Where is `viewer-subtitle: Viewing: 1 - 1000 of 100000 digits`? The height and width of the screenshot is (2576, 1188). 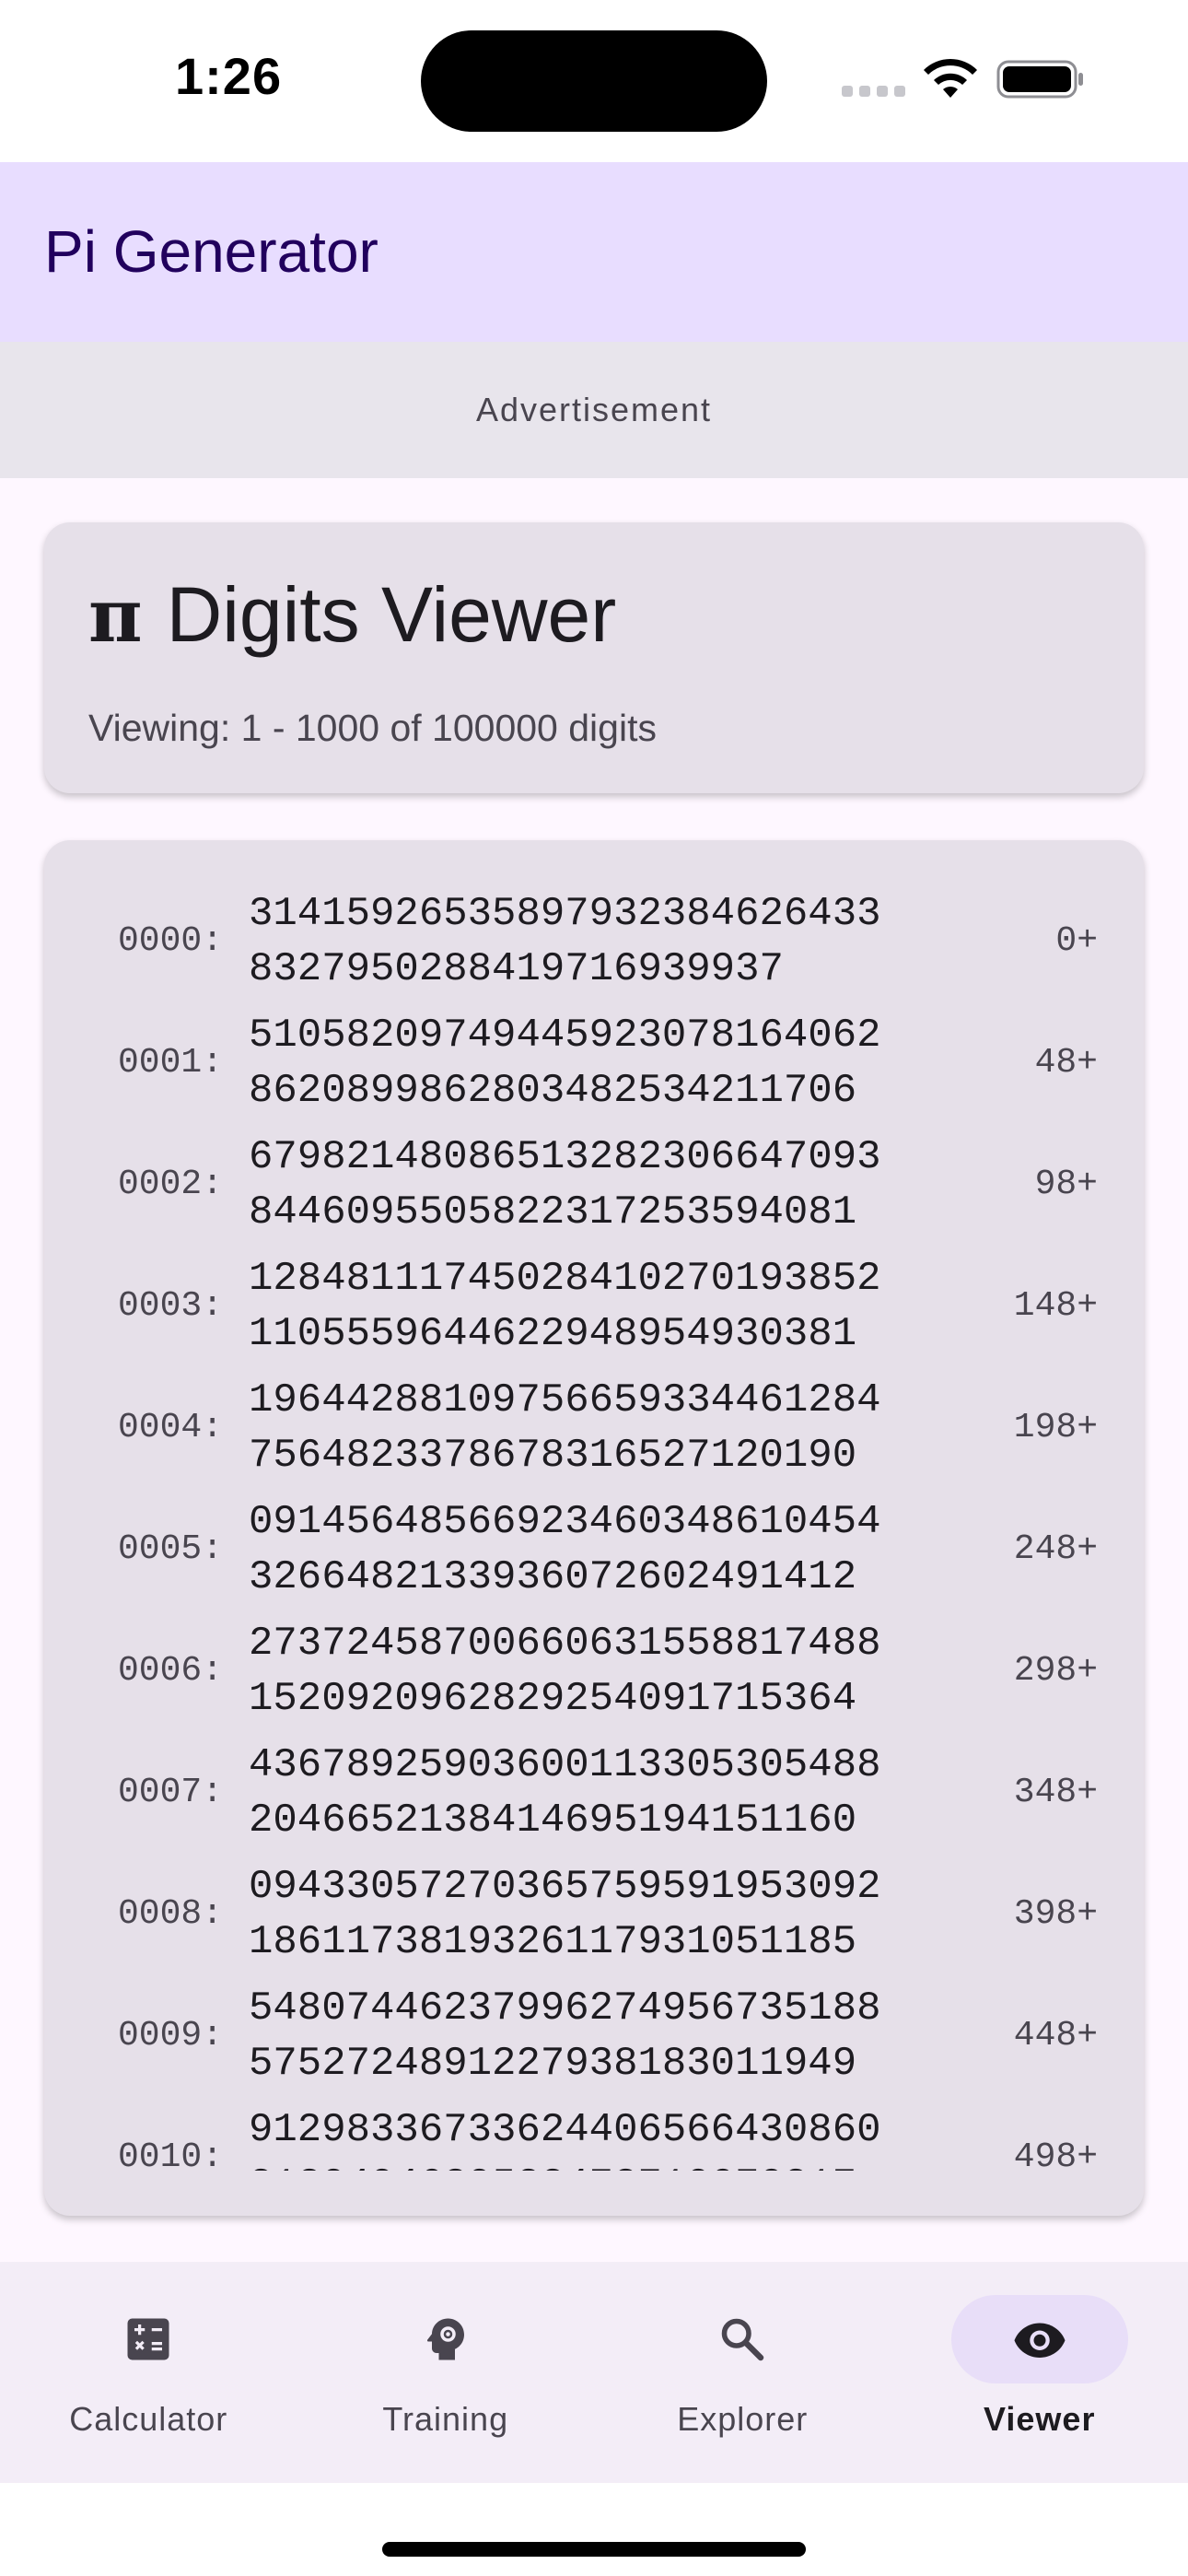
viewer-subtitle: Viewing: 1 - 1000 of 100000 digits is located at coordinates (372, 728).